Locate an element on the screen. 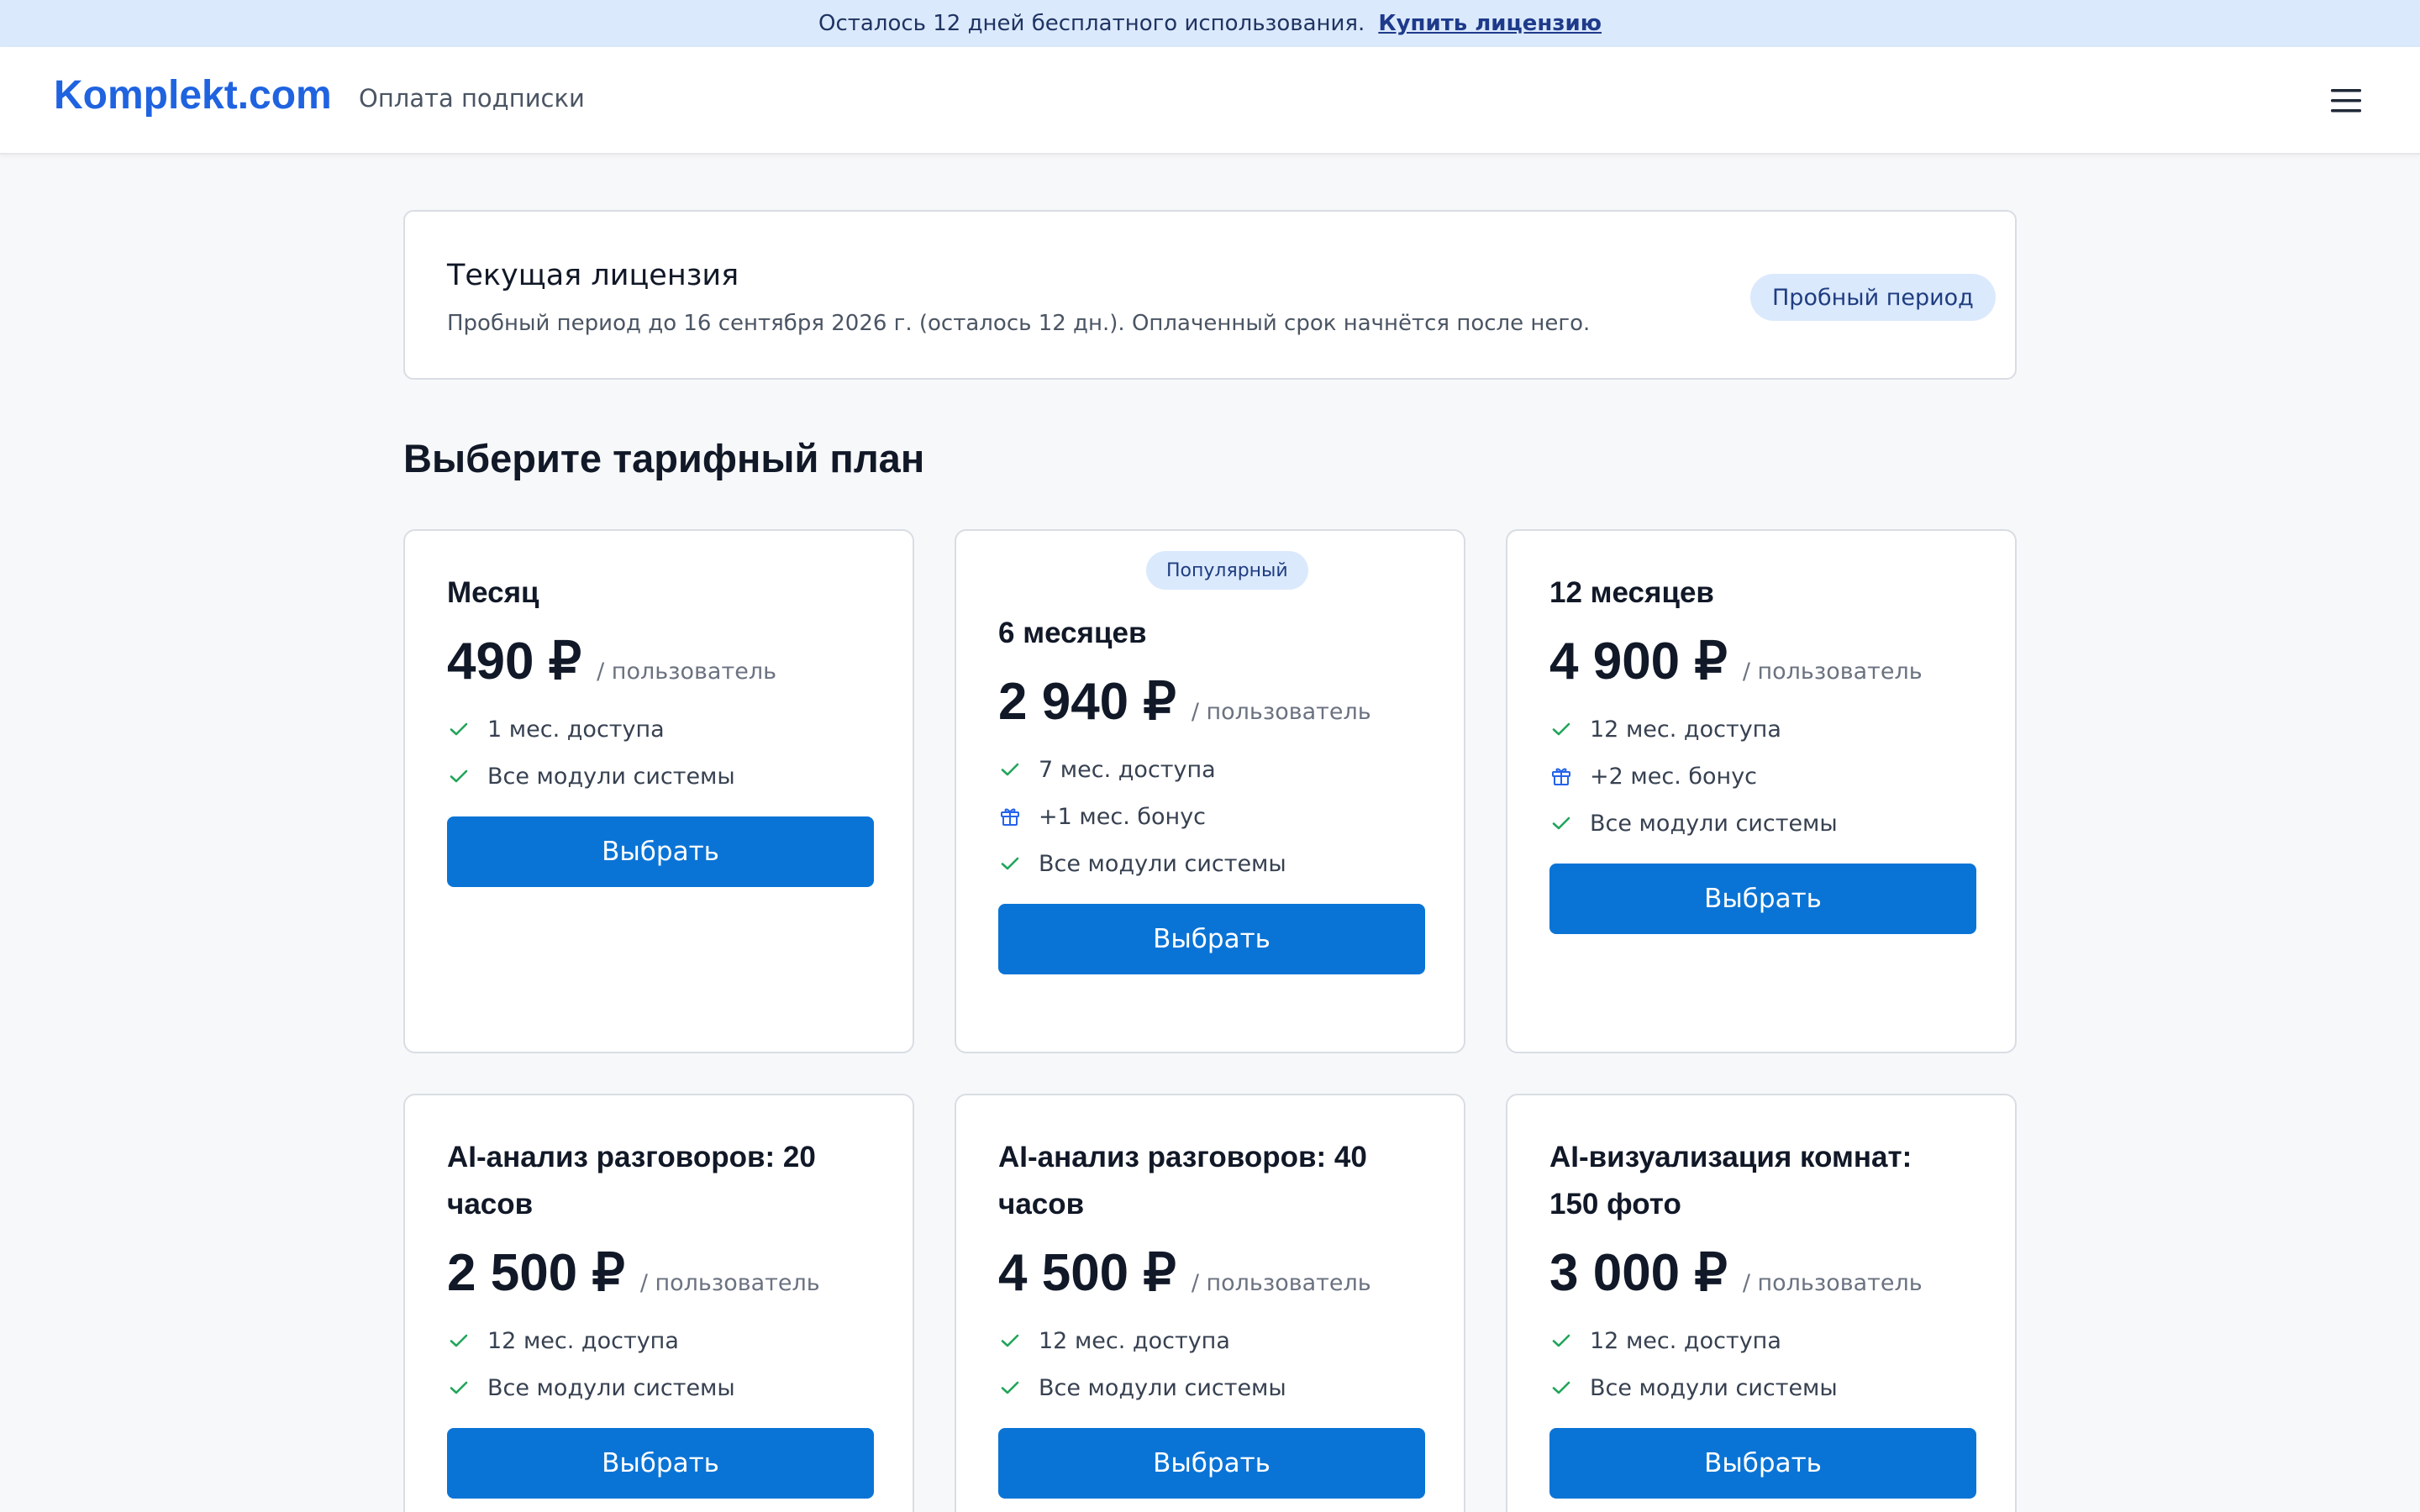  plan-name: Месяц is located at coordinates (493, 592).